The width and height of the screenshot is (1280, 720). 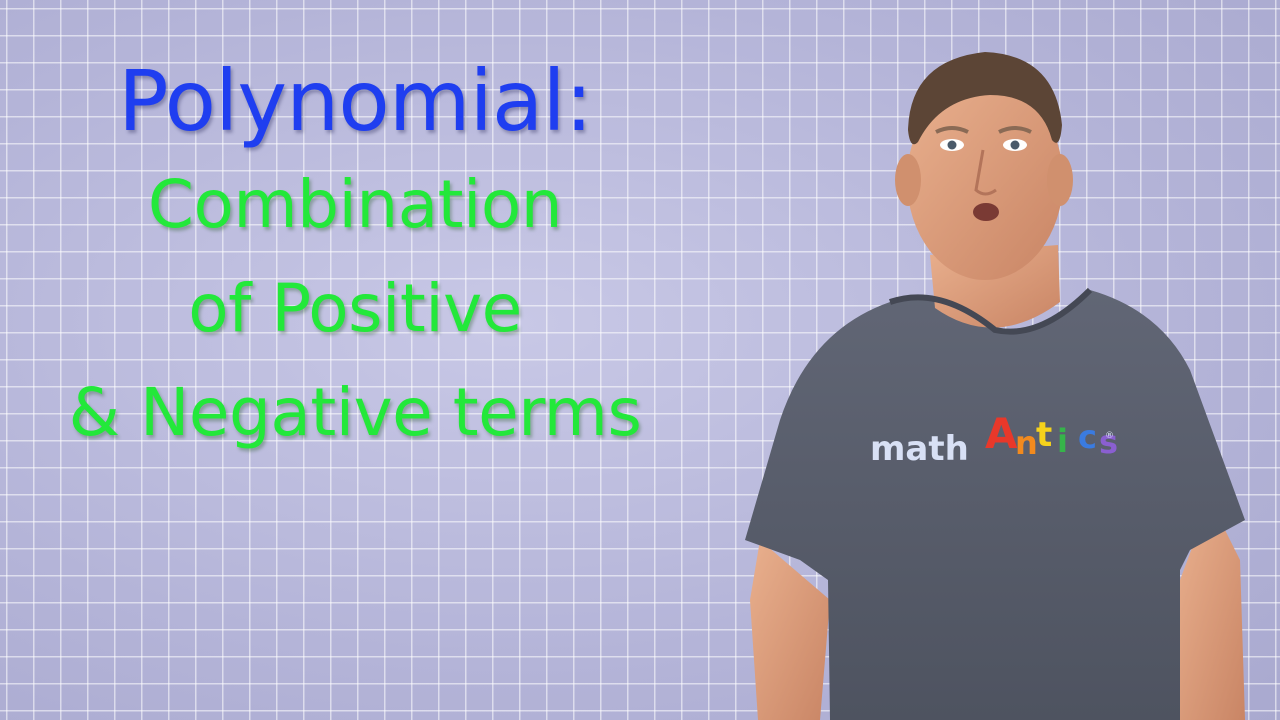 I want to click on logo-registered-mark: ®, so click(x=1109, y=436).